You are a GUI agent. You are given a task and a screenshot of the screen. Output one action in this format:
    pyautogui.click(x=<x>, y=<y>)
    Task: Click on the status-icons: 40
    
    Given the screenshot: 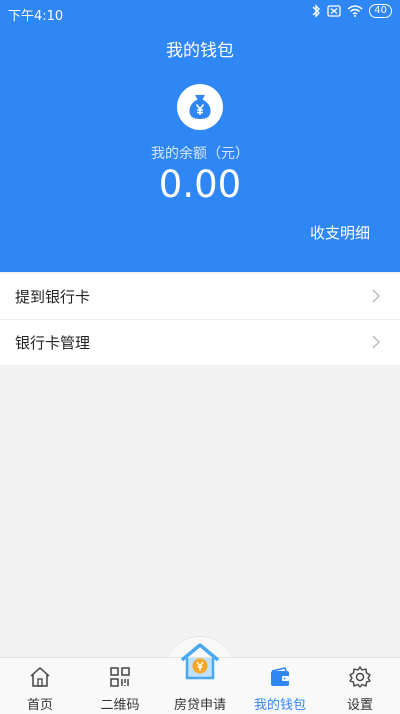 What is the action you would take?
    pyautogui.click(x=351, y=11)
    